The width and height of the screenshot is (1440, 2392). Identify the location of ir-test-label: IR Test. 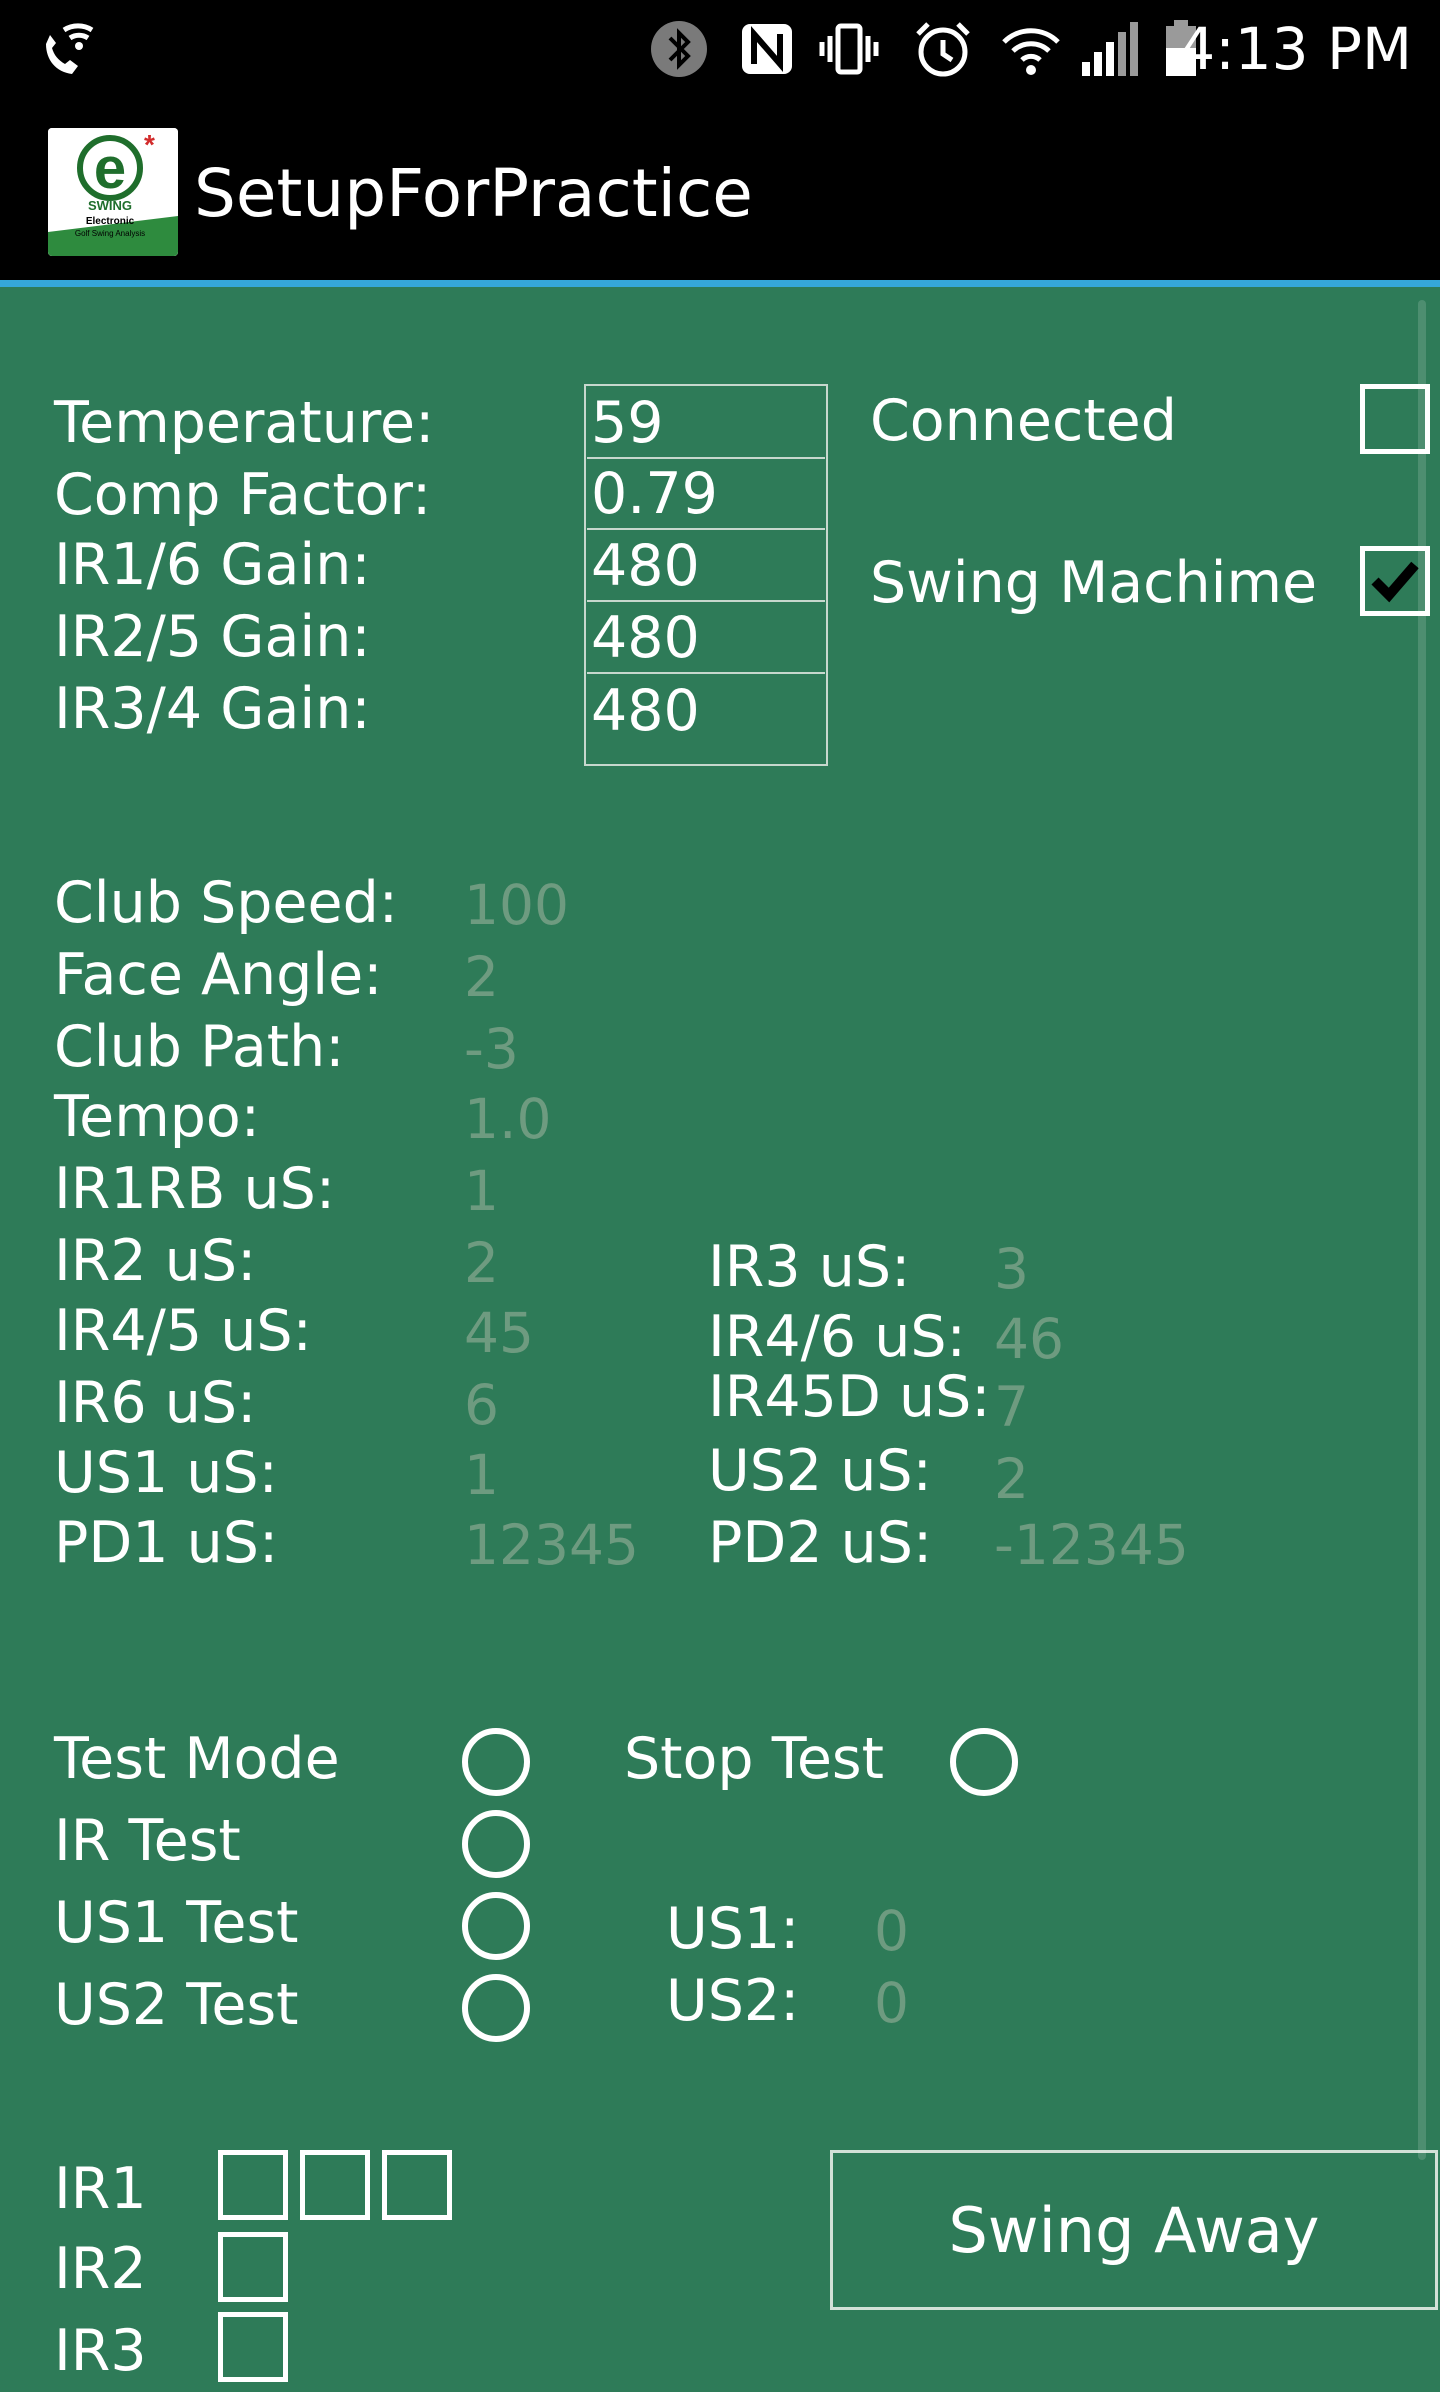
(147, 1841).